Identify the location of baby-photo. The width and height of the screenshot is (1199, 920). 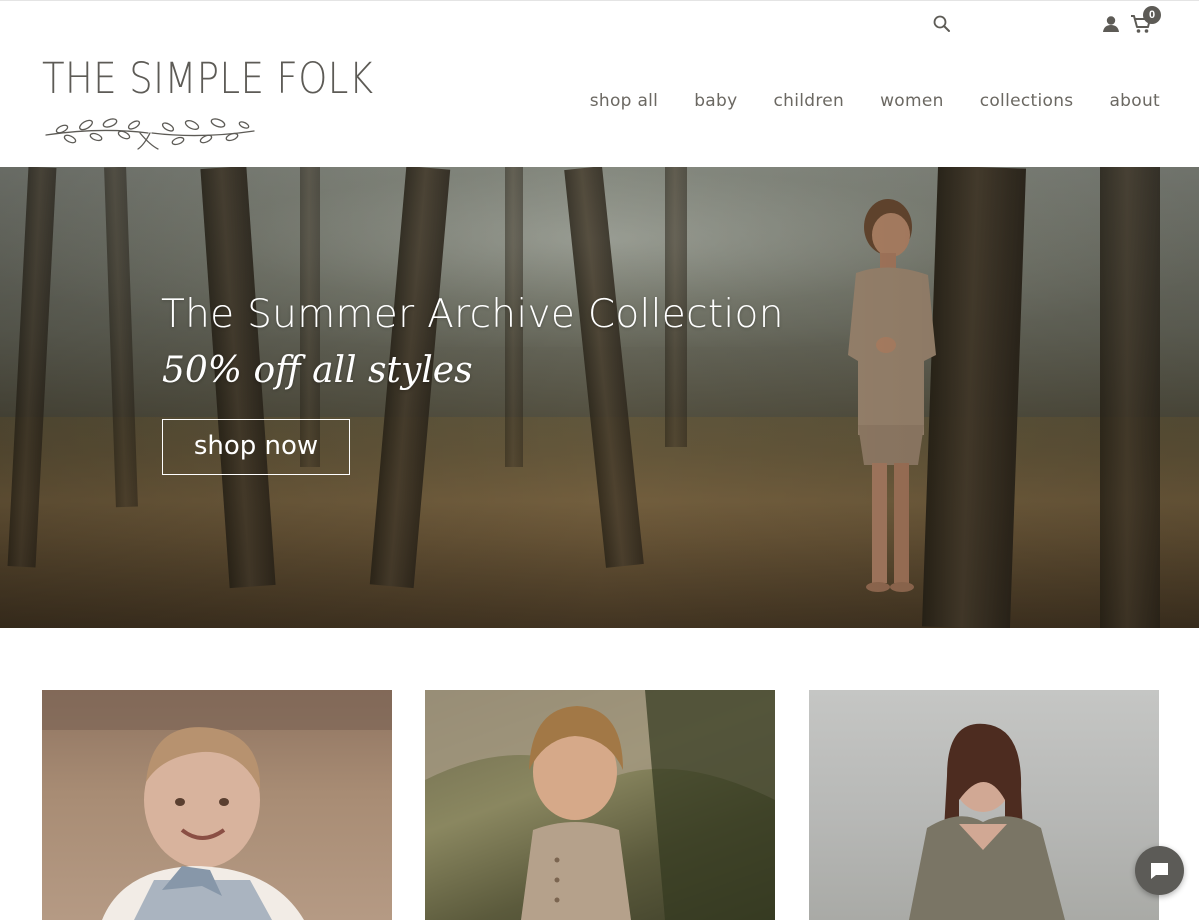
(217, 805).